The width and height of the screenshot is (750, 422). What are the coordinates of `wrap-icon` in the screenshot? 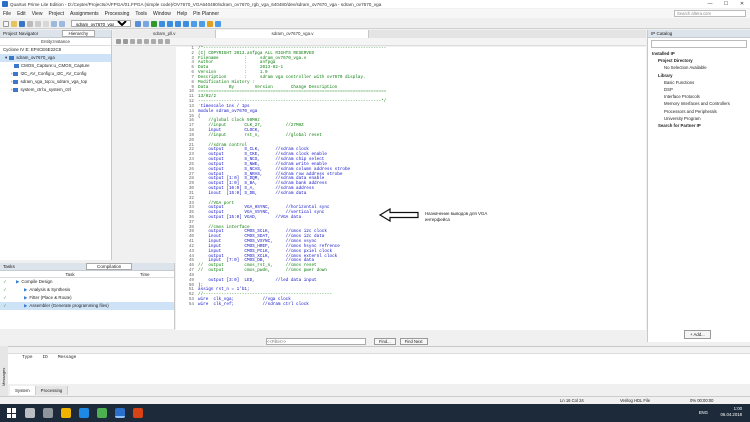 It's located at (167, 41).